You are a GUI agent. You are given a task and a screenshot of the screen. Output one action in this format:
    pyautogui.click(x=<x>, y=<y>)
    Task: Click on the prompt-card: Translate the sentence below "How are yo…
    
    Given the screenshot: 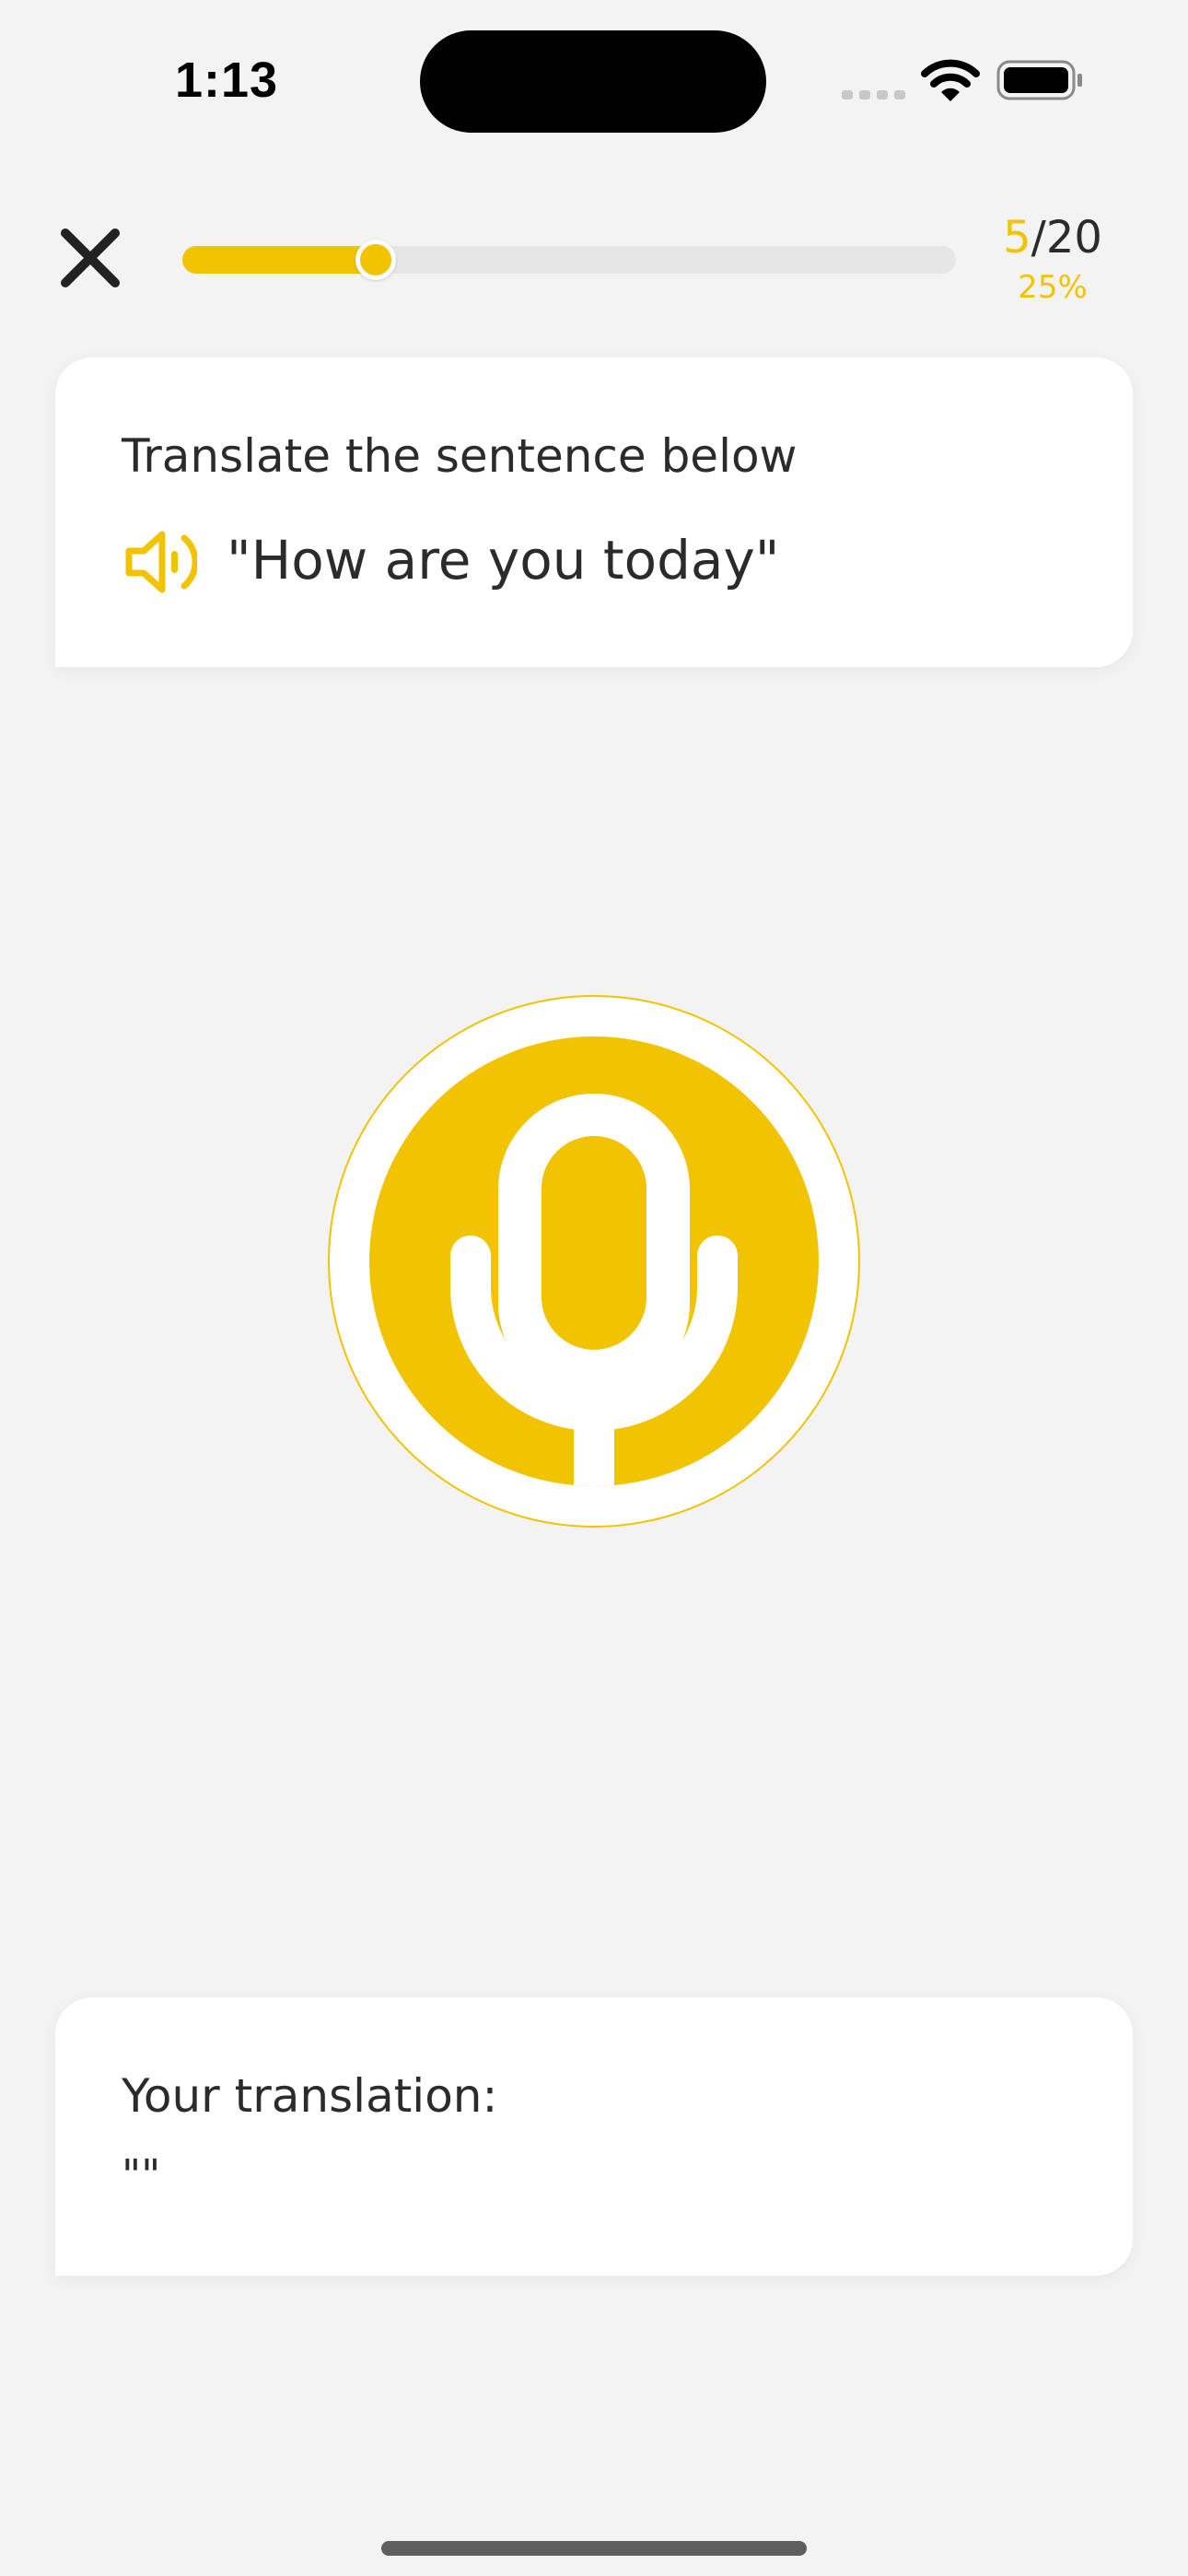 What is the action you would take?
    pyautogui.click(x=594, y=512)
    